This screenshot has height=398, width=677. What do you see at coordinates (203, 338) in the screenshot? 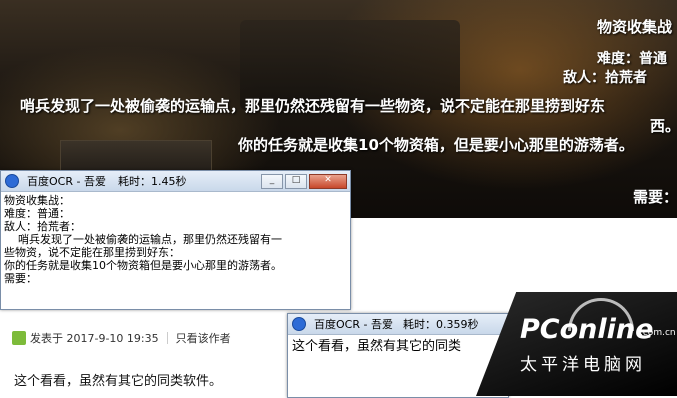
I see `only-author-link: 只看该作者` at bounding box center [203, 338].